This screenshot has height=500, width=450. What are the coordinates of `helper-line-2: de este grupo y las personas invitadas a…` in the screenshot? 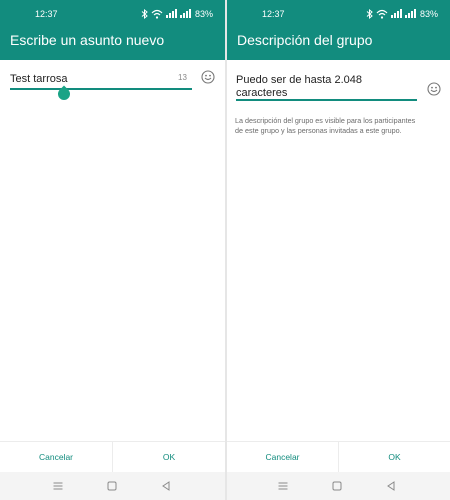 It's located at (318, 130).